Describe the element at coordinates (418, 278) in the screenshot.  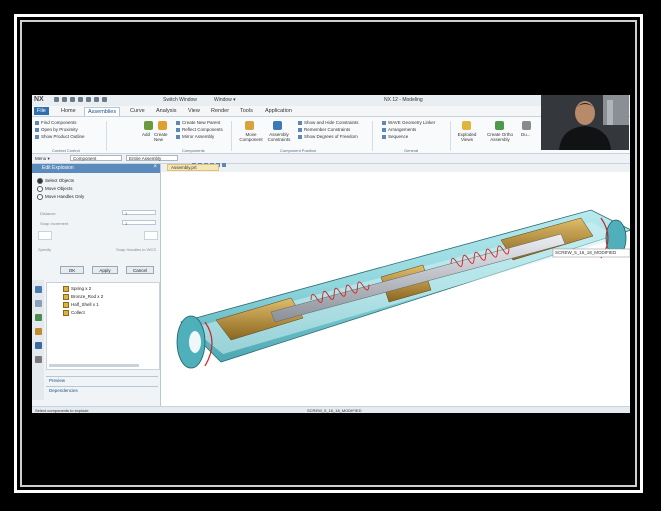
I see `lead-screw` at that location.